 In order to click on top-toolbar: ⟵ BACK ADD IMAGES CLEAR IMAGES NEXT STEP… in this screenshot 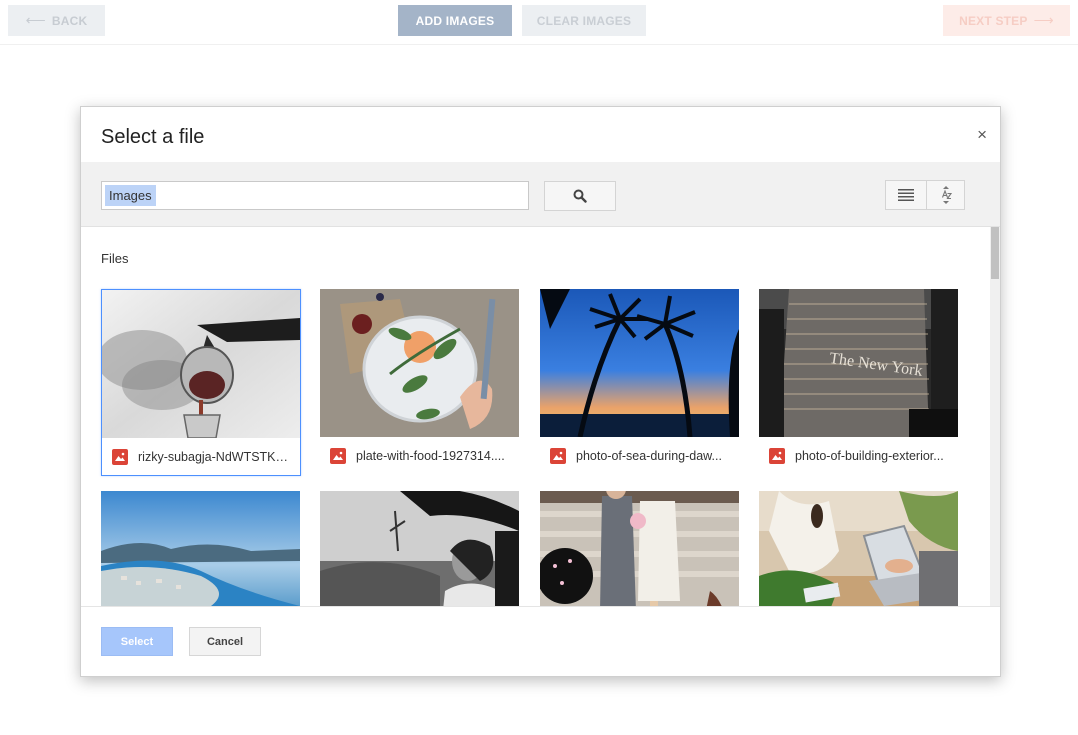, I will do `click(539, 22)`.